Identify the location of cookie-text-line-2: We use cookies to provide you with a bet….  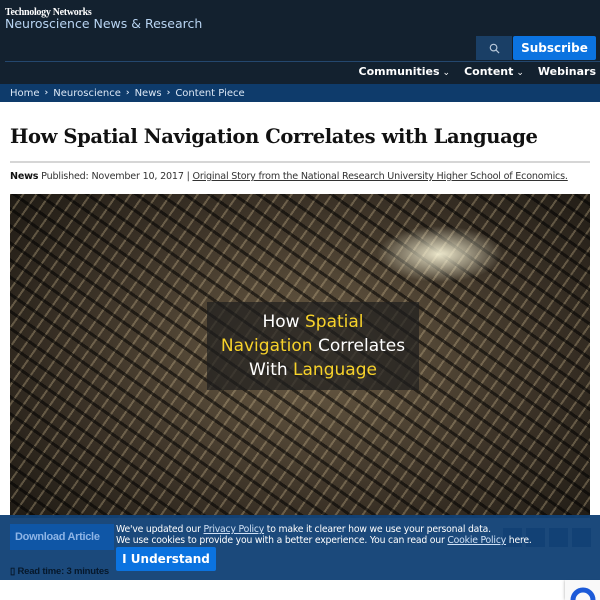
(324, 540).